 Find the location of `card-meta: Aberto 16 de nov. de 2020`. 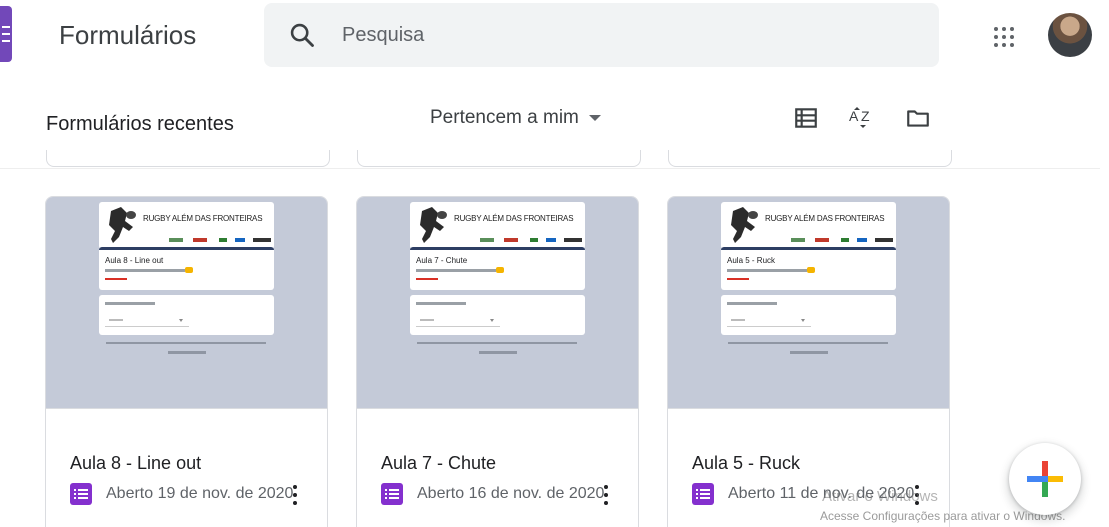

card-meta: Aberto 16 de nov. de 2020 is located at coordinates (492, 494).